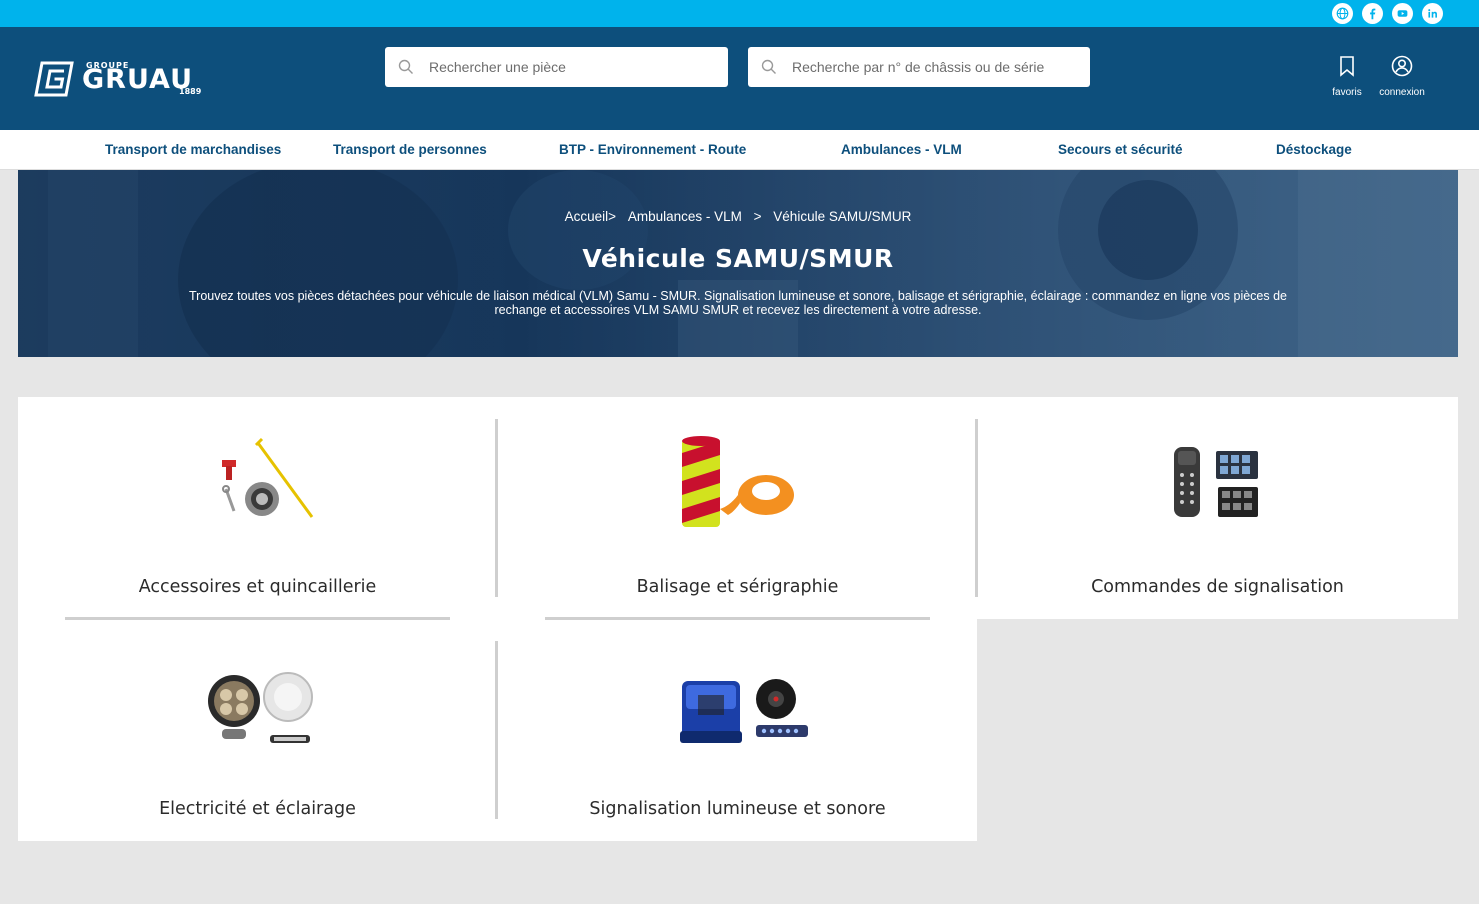 This screenshot has height=904, width=1479. I want to click on category-label: Signalisation lumineuse et sonore, so click(737, 809).